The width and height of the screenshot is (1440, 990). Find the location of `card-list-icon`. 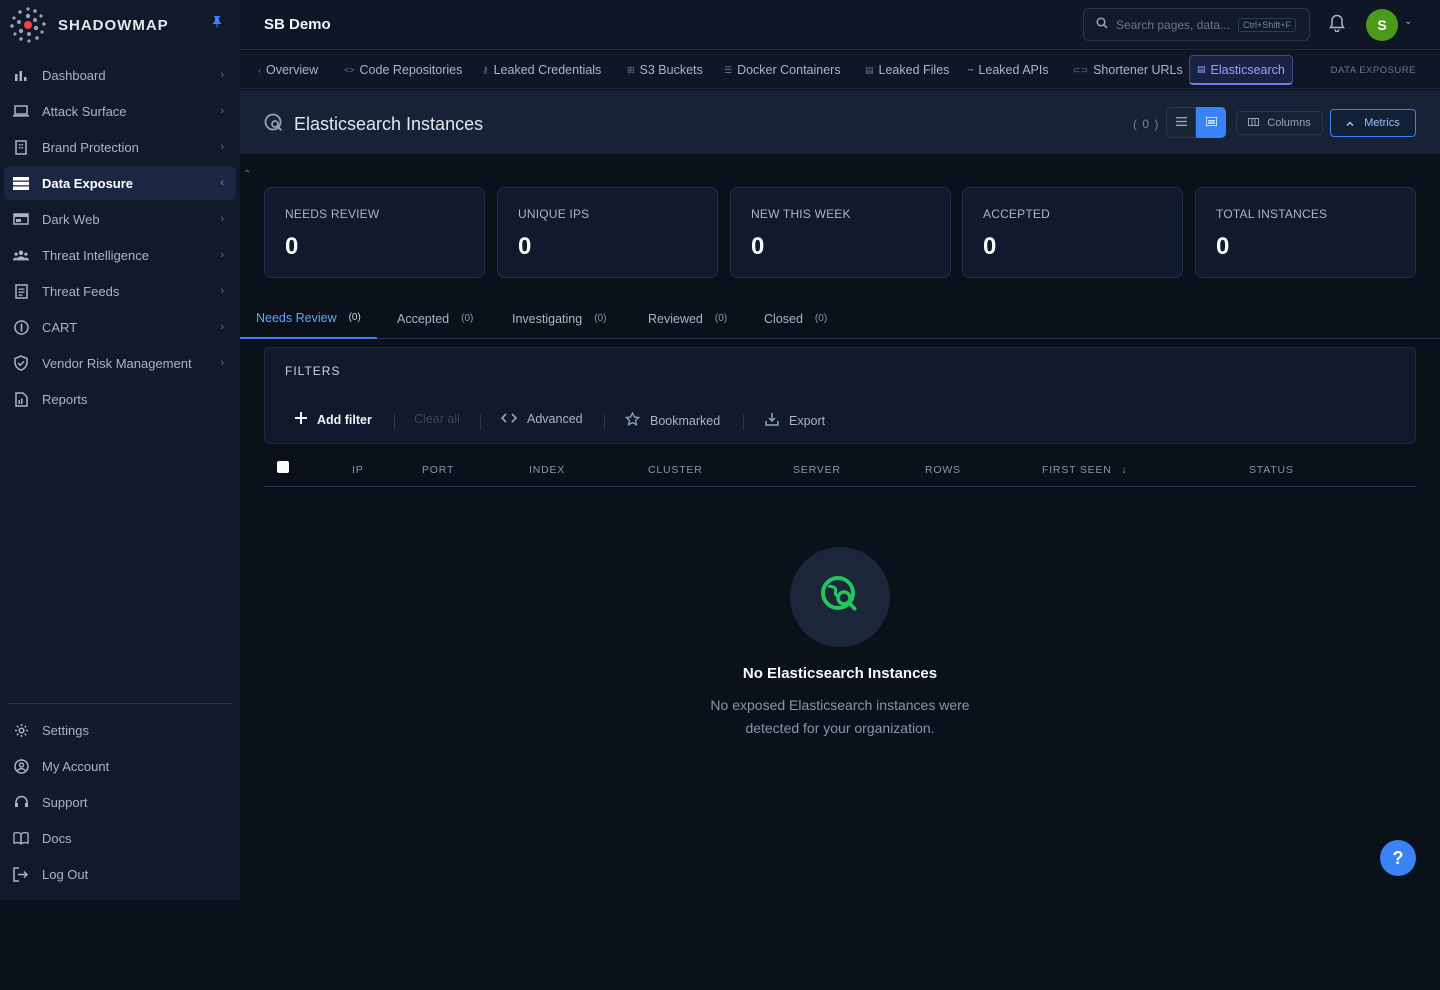

card-list-icon is located at coordinates (1211, 122).